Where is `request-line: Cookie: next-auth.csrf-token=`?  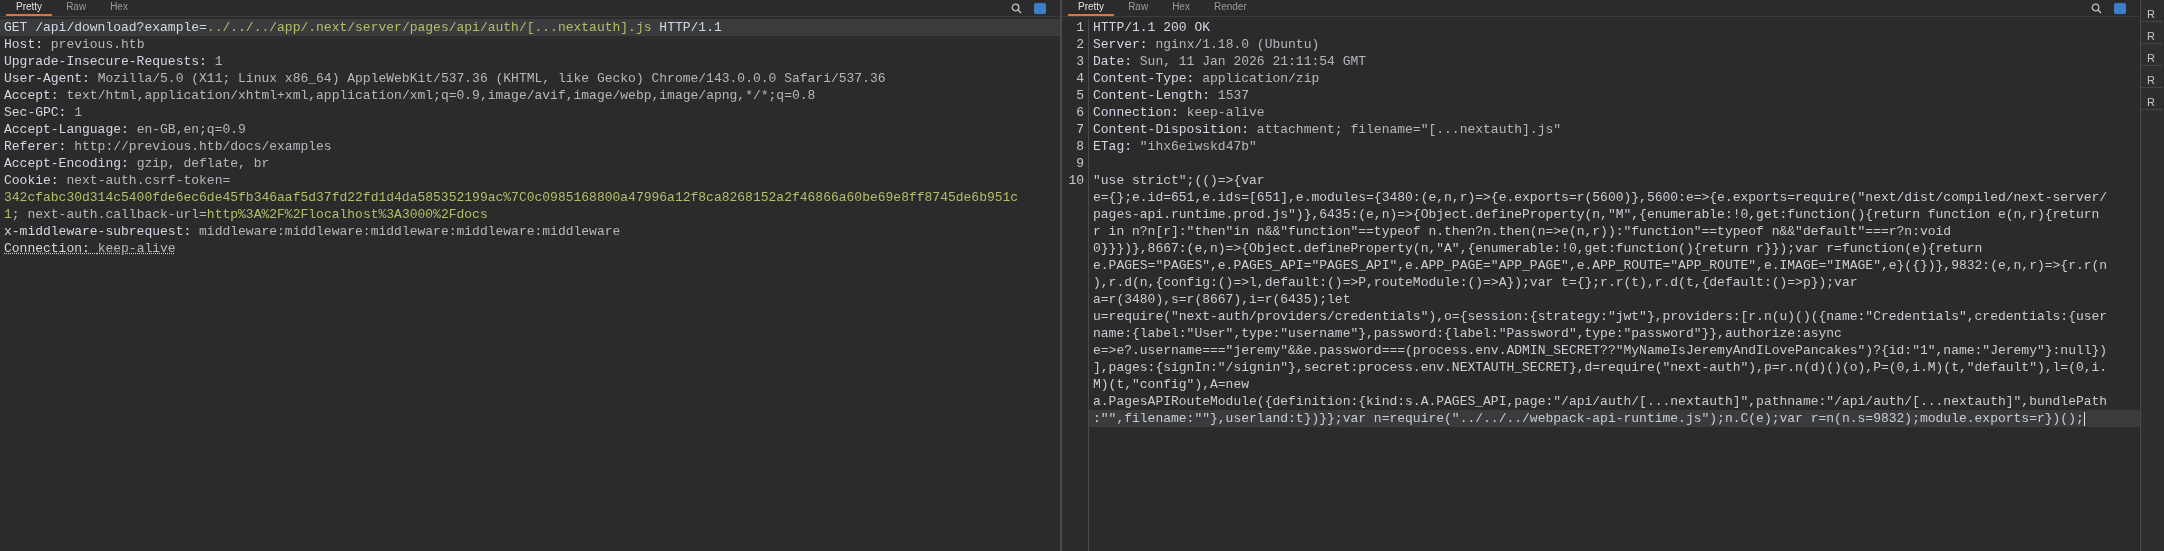 request-line: Cookie: next-auth.csrf-token= is located at coordinates (117, 180).